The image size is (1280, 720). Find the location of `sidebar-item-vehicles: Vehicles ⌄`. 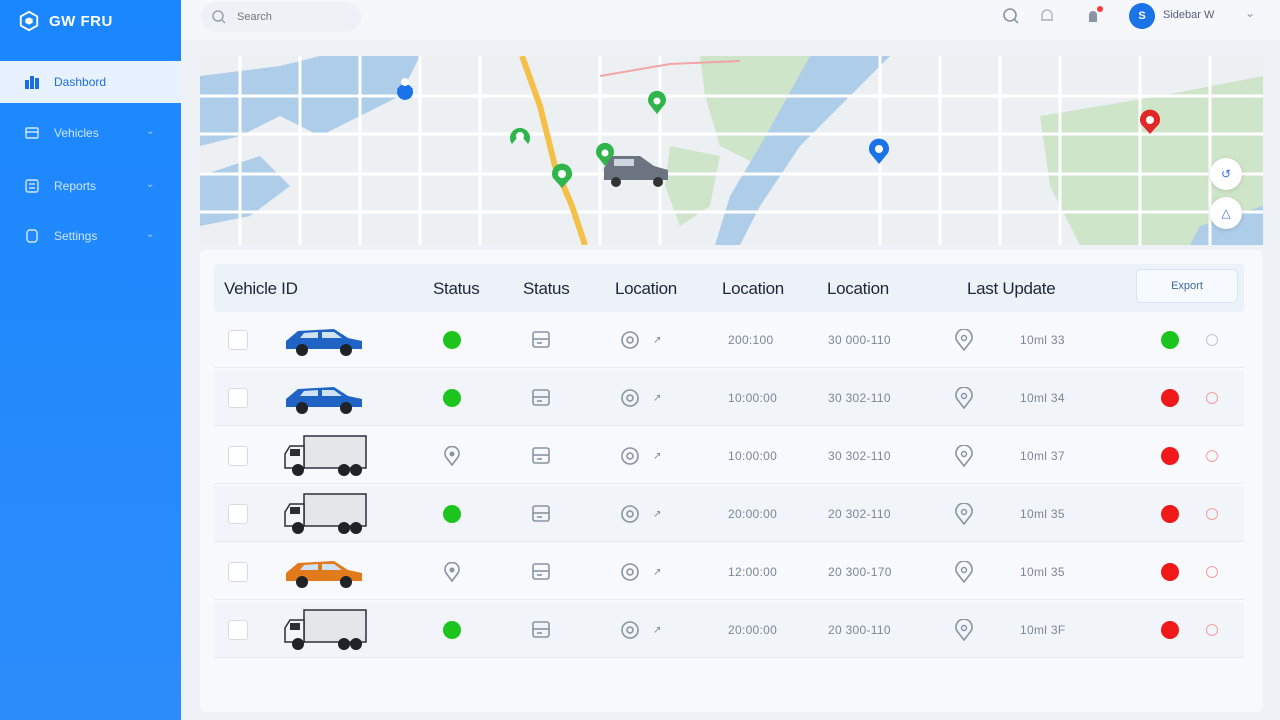

sidebar-item-vehicles: Vehicles ⌄ is located at coordinates (90, 133).